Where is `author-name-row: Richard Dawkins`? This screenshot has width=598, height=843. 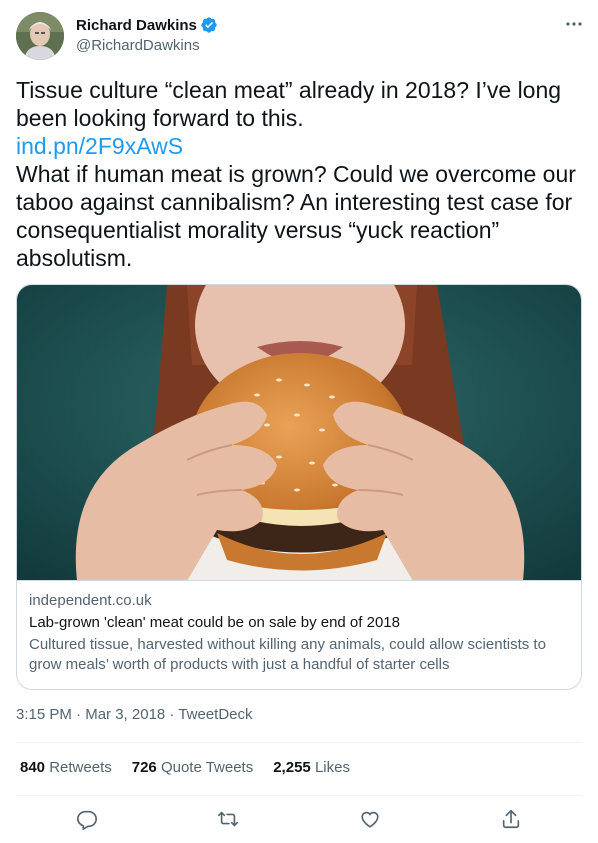 author-name-row: Richard Dawkins is located at coordinates (147, 25).